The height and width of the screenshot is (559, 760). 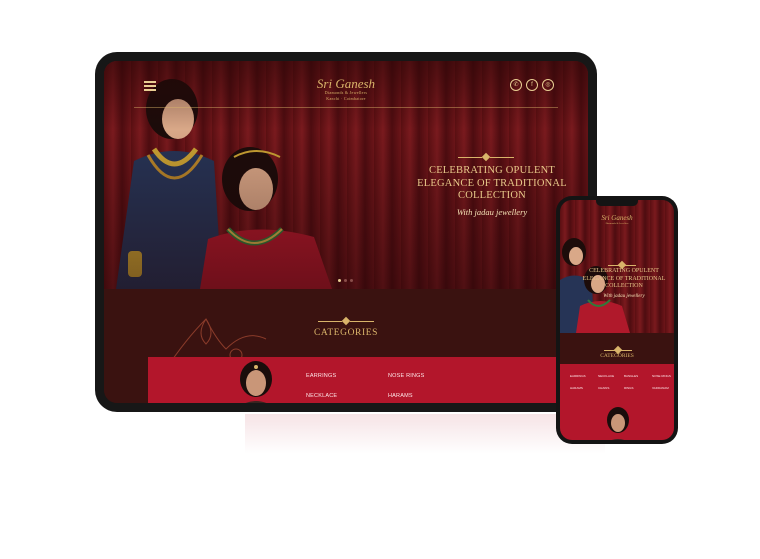 I want to click on category-necklace: NECKLACE, so click(x=321, y=396).